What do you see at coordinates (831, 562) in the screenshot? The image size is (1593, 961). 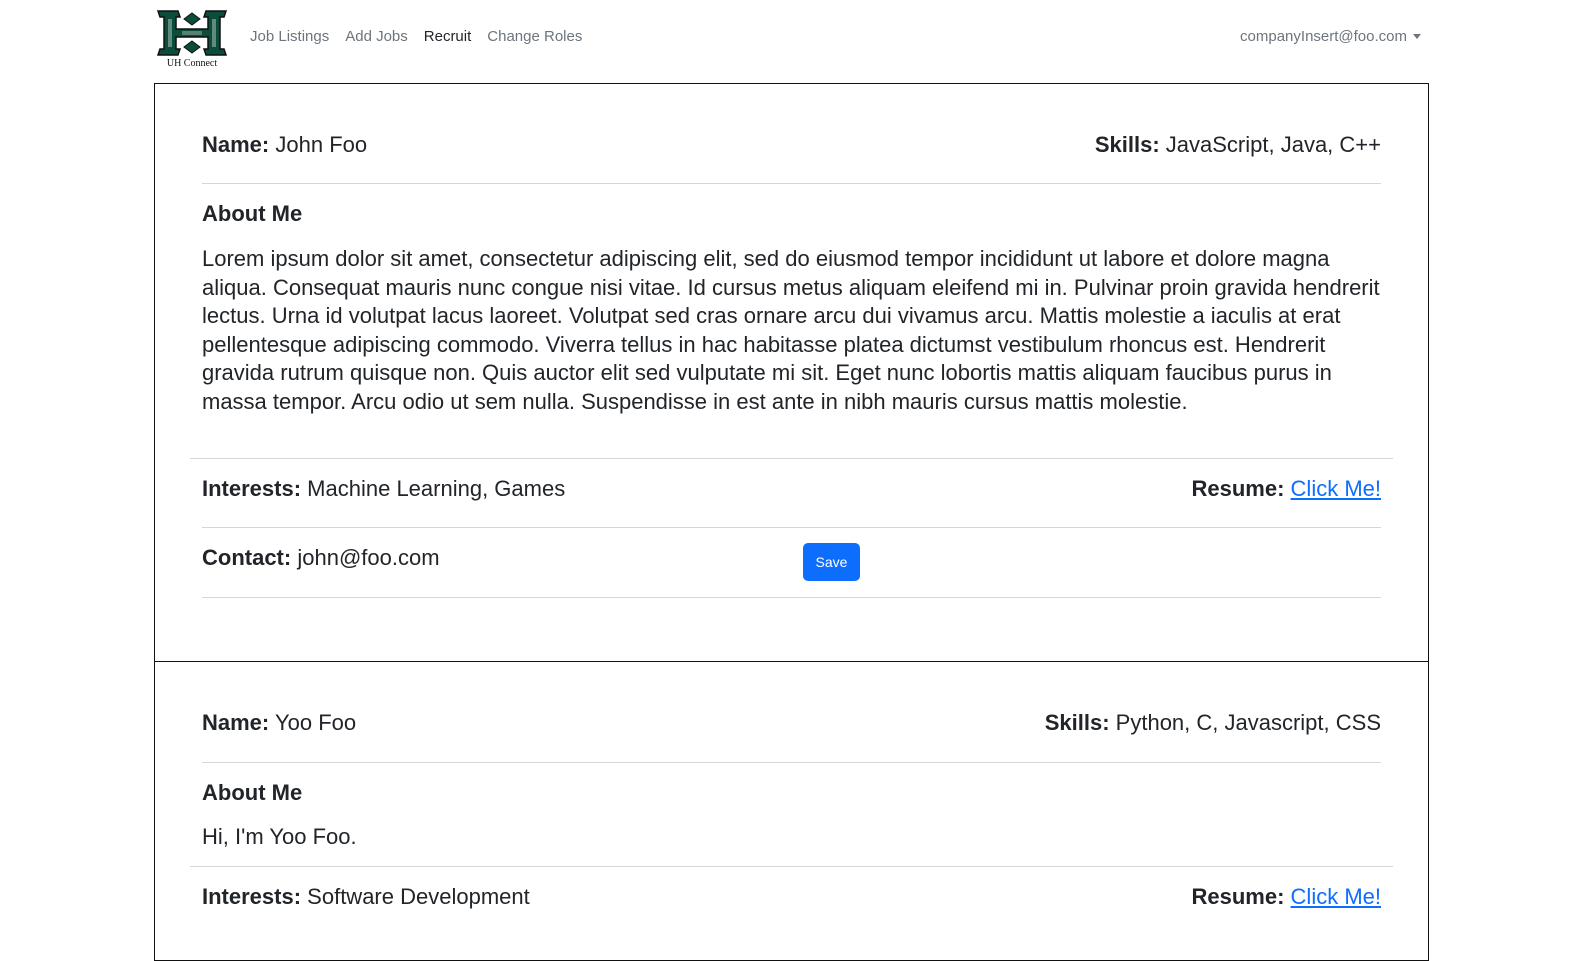 I see `save-button: Save` at bounding box center [831, 562].